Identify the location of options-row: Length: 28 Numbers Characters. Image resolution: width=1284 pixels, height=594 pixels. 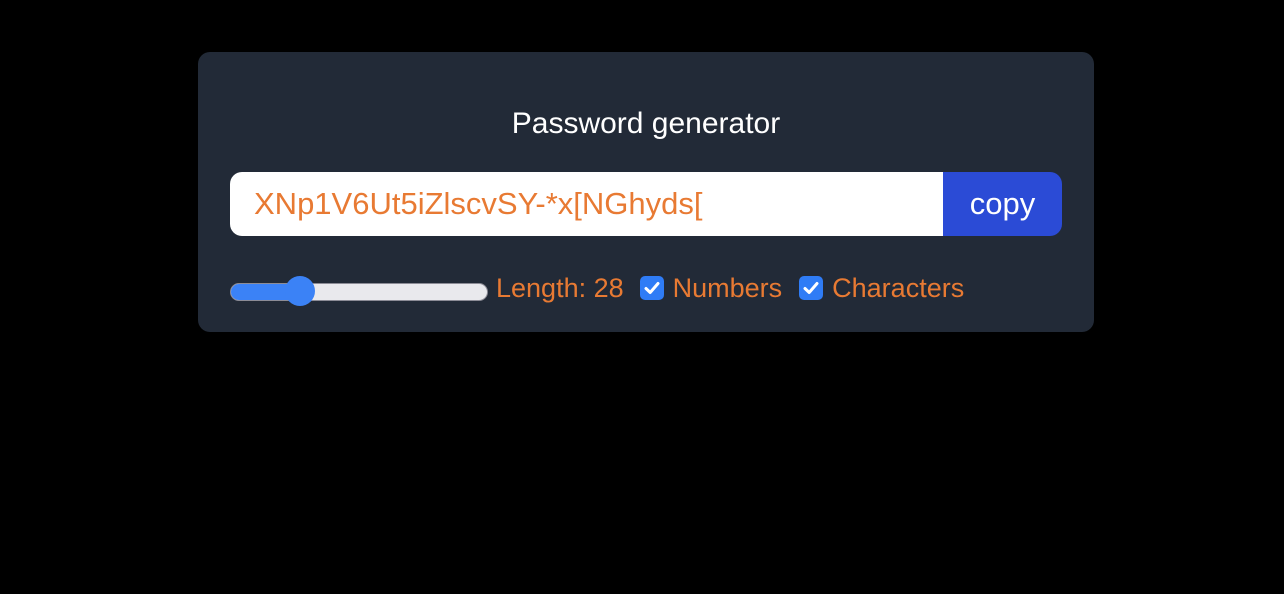
(605, 288).